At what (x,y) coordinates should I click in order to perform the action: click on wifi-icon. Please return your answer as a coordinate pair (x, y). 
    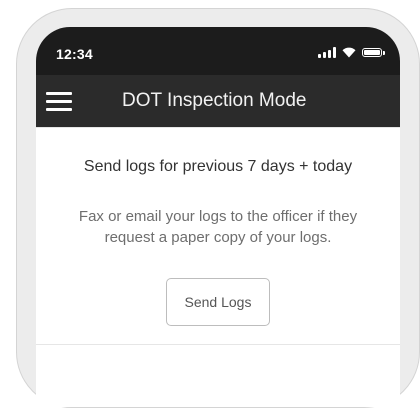
    Looking at the image, I should click on (349, 52).